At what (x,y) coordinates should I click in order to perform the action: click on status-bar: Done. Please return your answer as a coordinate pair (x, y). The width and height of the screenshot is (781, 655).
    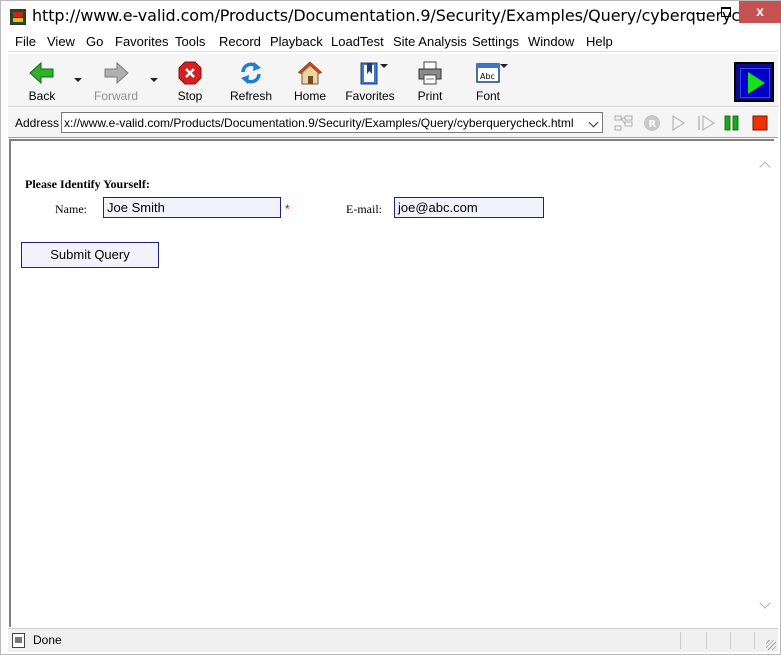
    Looking at the image, I should click on (393, 640).